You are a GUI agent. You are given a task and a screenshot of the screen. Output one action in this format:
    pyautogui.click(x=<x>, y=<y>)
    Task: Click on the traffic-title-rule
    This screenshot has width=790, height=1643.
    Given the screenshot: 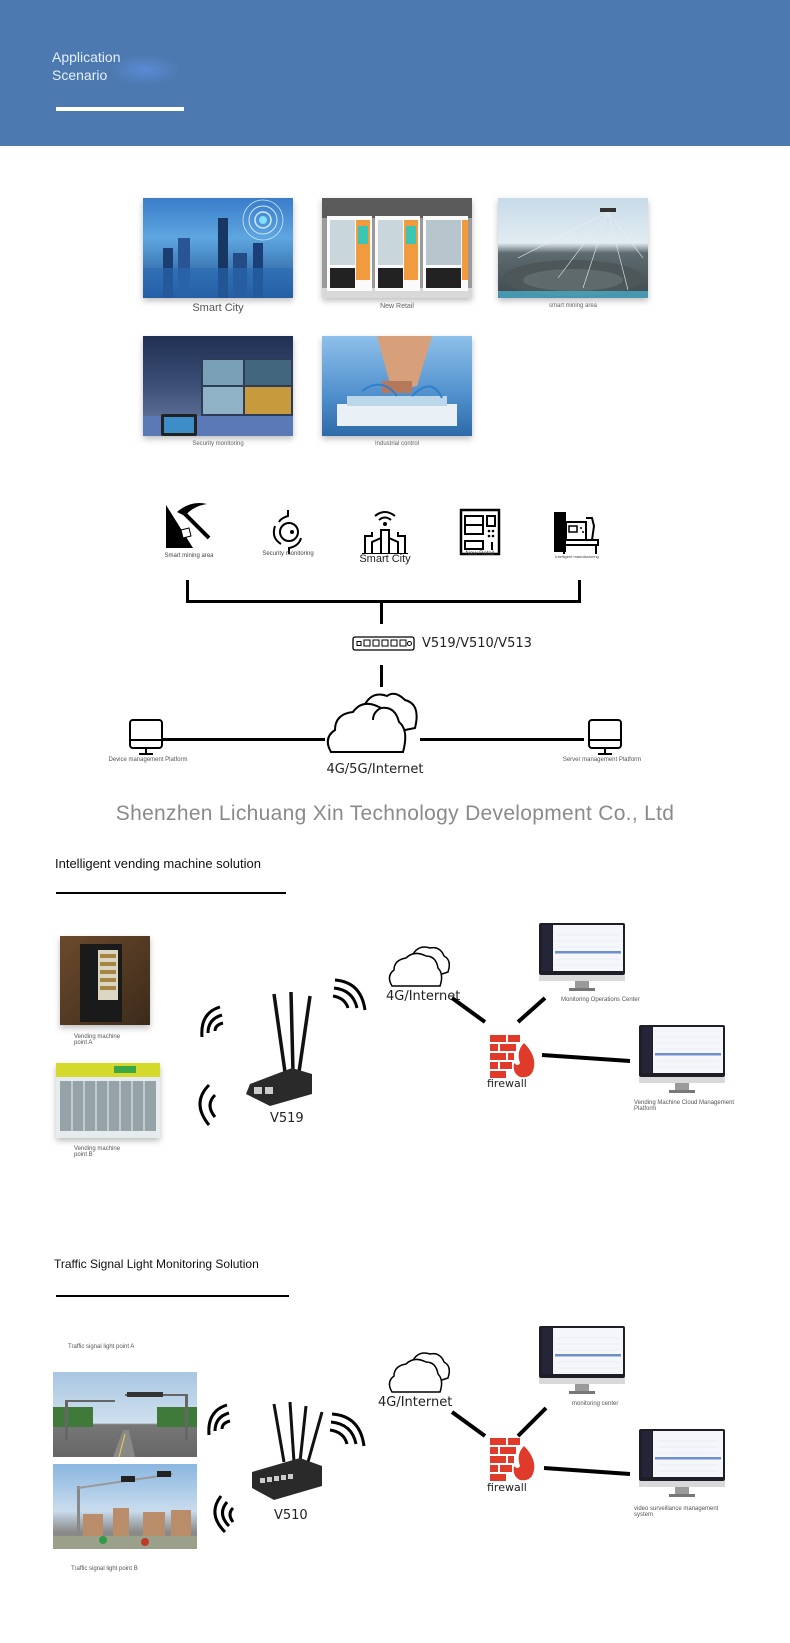 What is the action you would take?
    pyautogui.click(x=172, y=1296)
    